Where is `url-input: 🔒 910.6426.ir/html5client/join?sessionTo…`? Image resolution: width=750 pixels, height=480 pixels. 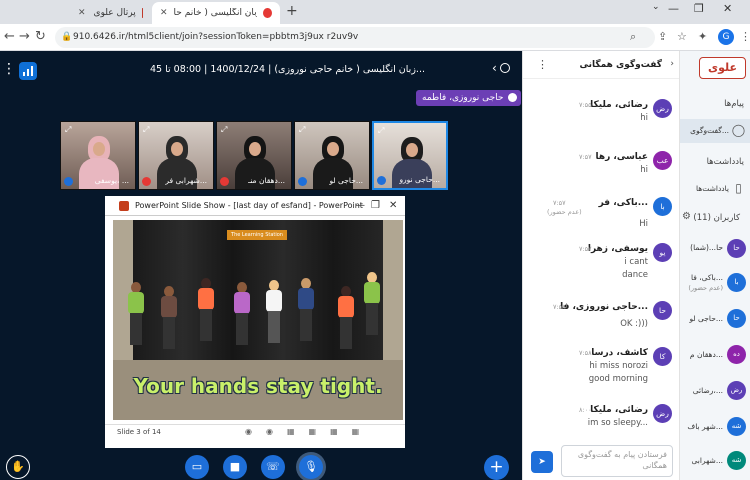 url-input: 🔒 910.6426.ir/html5client/join?sessionTo… is located at coordinates (355, 37).